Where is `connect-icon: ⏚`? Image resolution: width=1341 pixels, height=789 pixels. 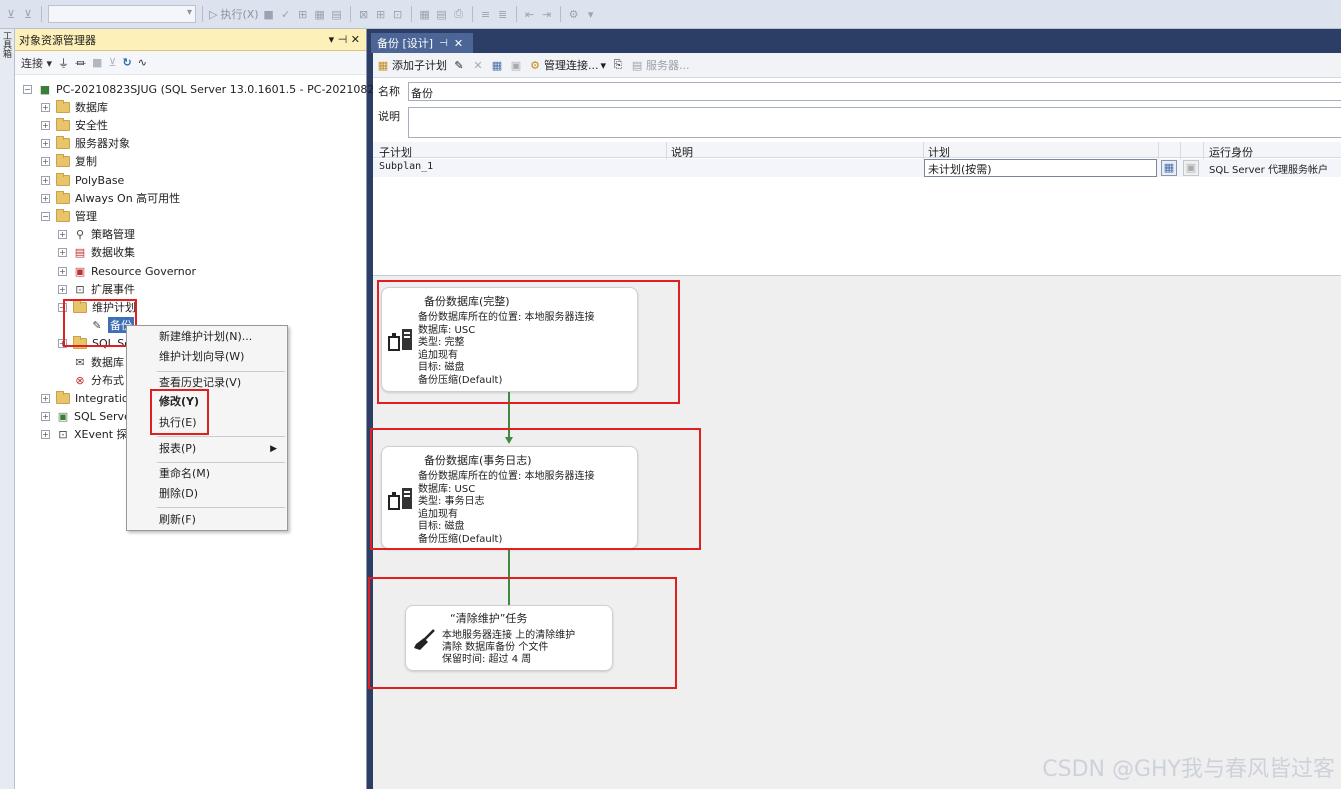
connect-icon: ⏚ is located at coordinates (63, 63).